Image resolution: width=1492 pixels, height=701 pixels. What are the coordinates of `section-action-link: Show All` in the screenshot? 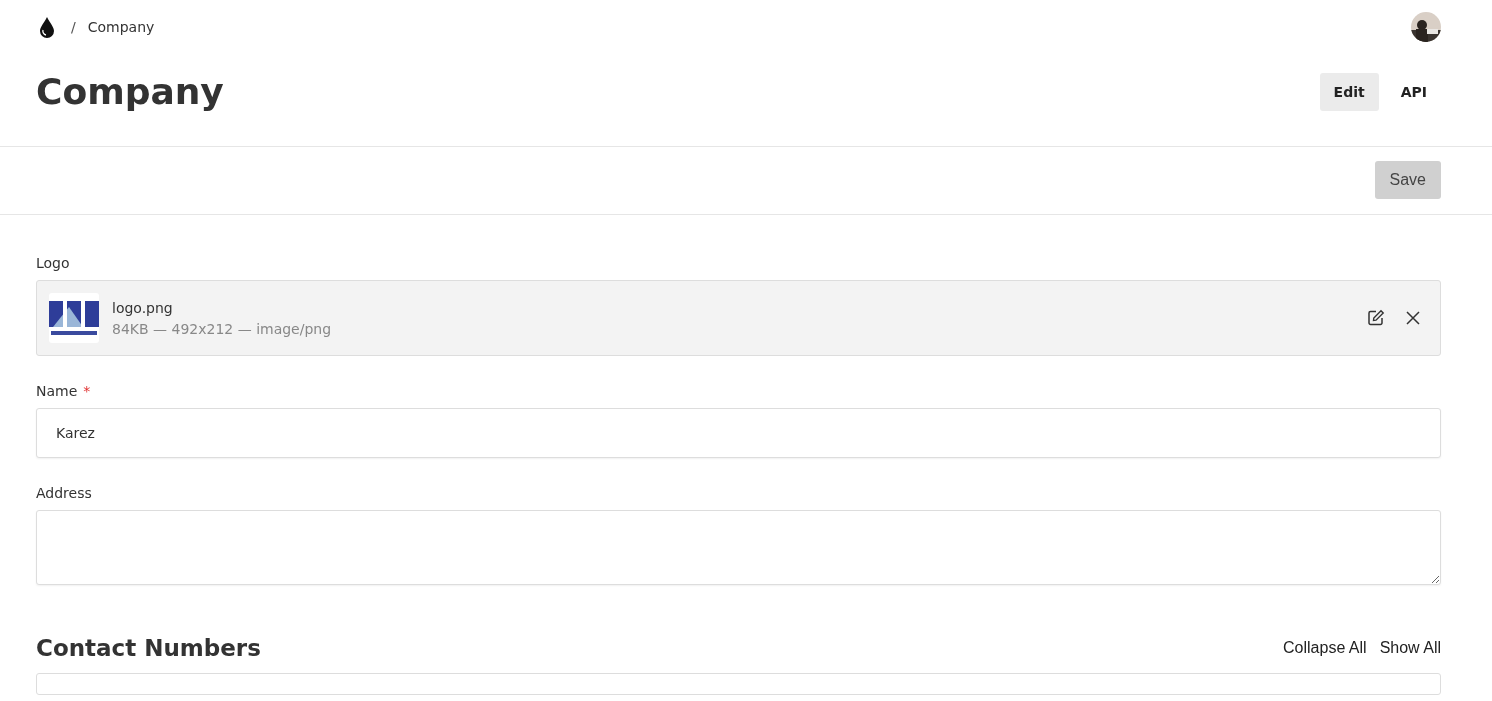 It's located at (1410, 648).